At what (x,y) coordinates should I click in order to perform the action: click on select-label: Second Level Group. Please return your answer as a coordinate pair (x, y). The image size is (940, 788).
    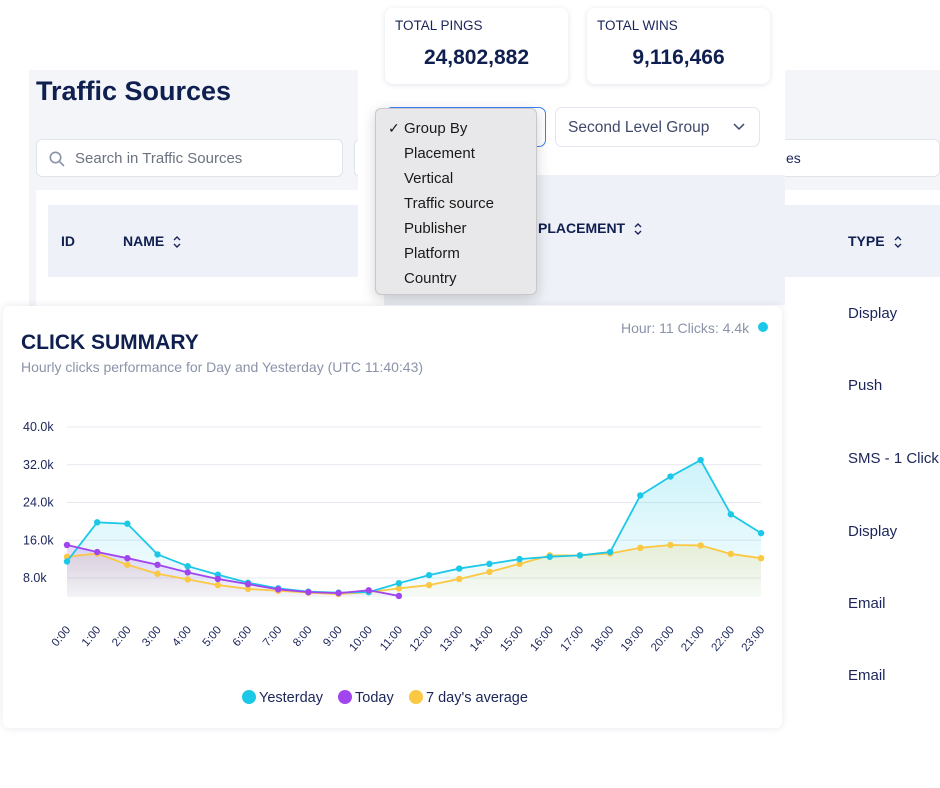
    Looking at the image, I should click on (639, 127).